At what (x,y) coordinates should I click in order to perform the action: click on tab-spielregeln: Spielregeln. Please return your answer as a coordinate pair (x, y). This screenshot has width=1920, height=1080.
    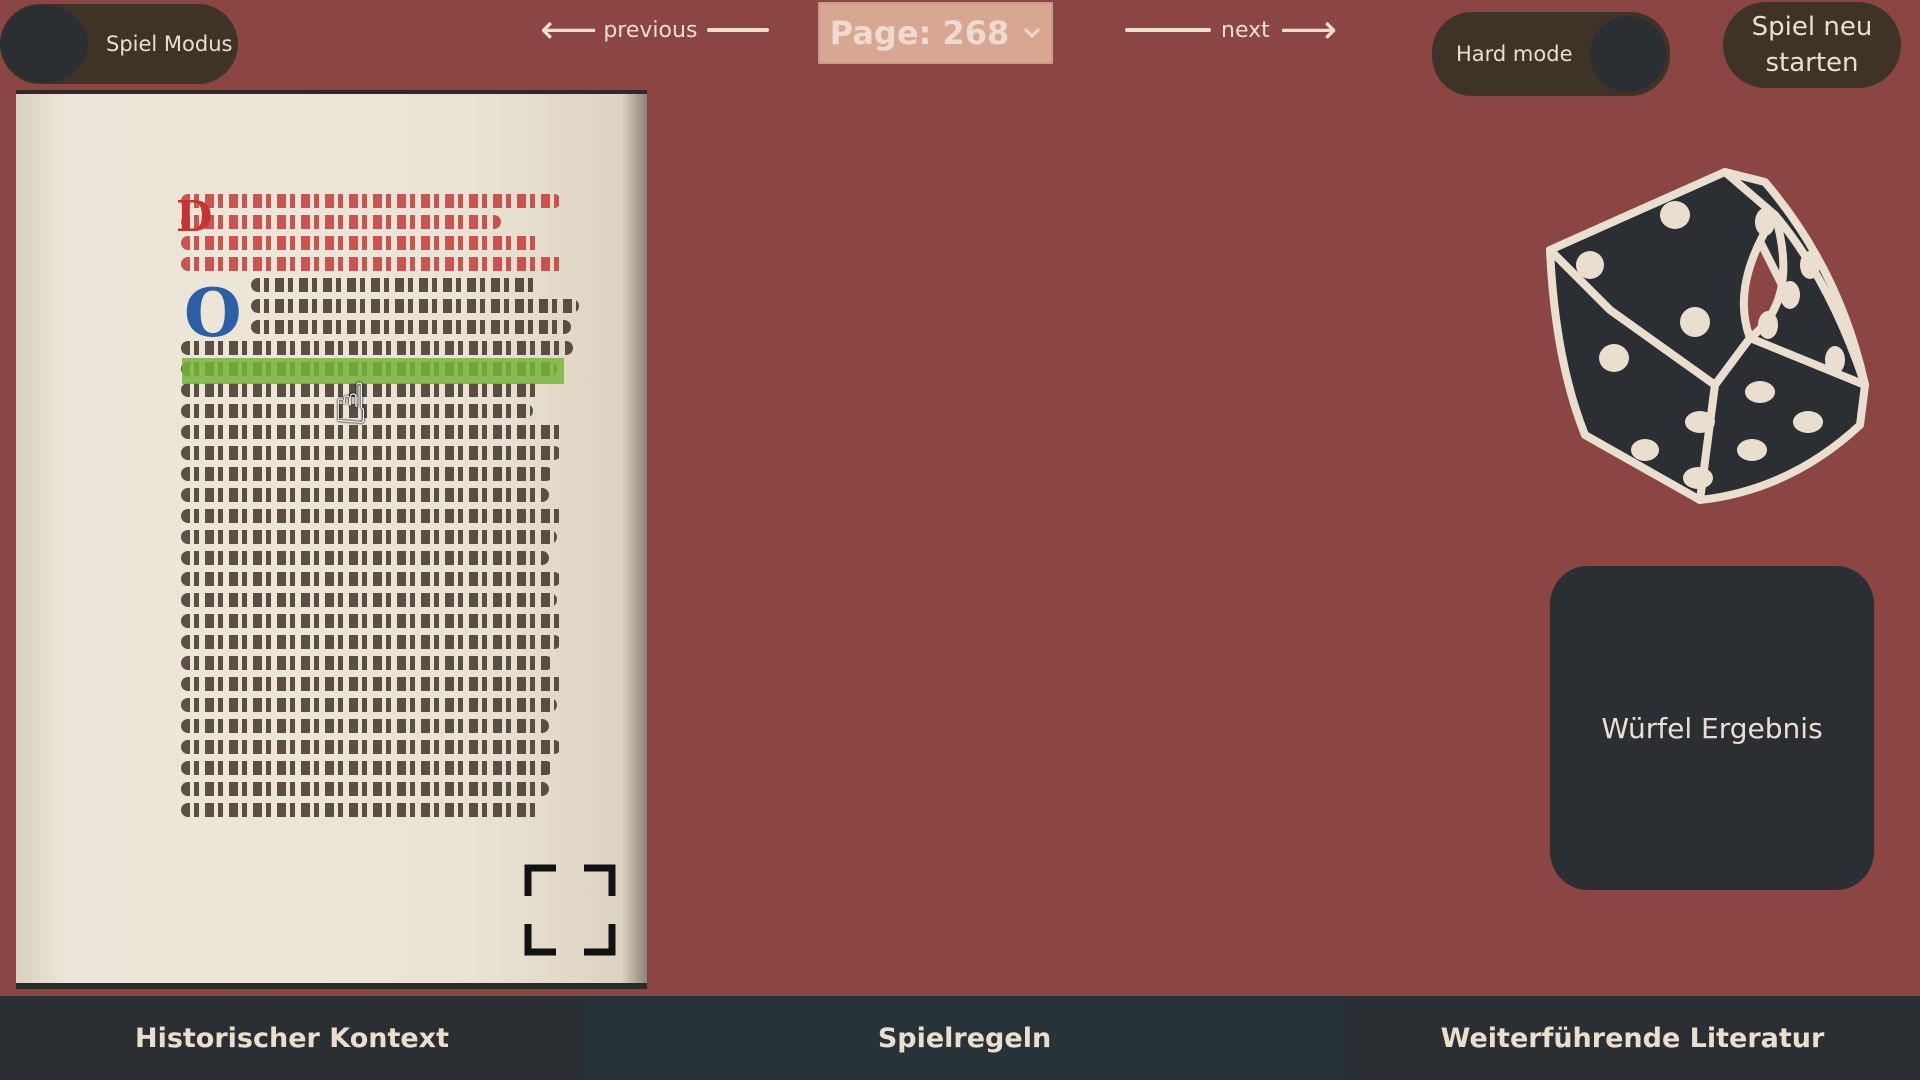
    Looking at the image, I should click on (964, 1038).